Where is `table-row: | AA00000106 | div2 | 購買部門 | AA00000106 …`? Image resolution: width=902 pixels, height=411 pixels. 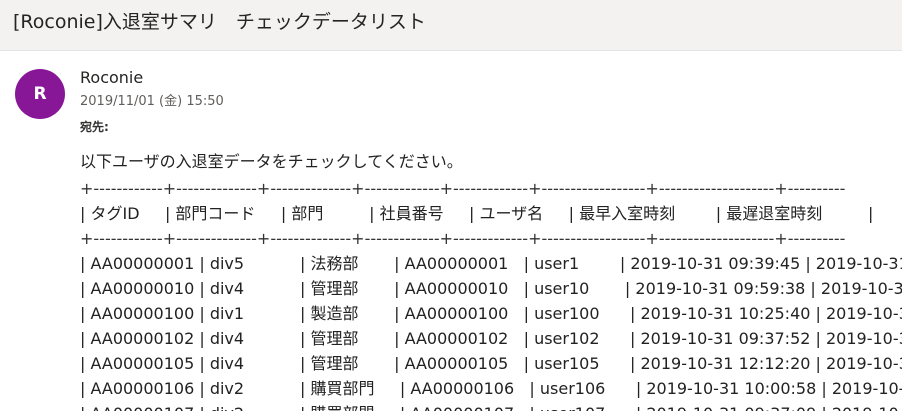
table-row: | AA00000106 | div2 | 購買部門 | AA00000106 … is located at coordinates (491, 388).